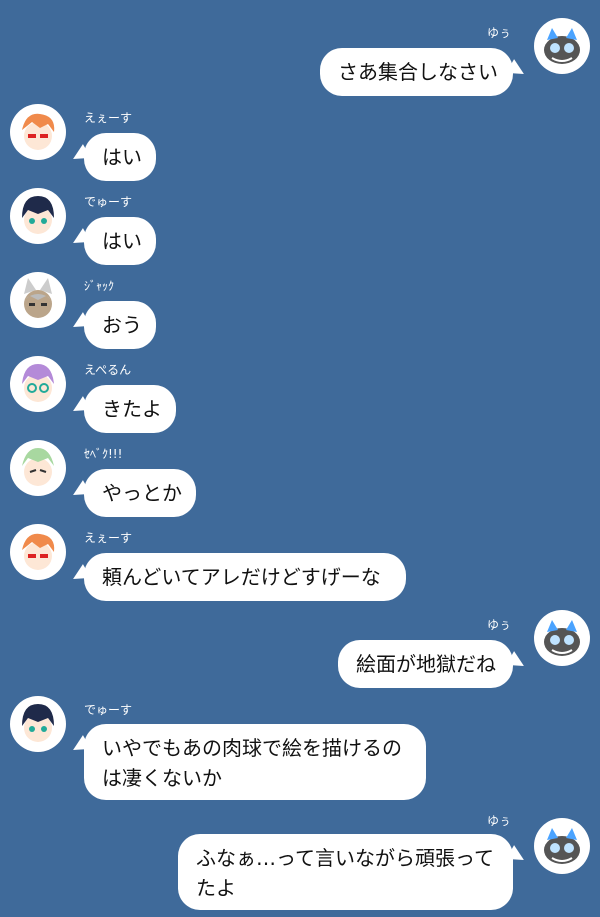 This screenshot has height=917, width=600. What do you see at coordinates (416, 72) in the screenshot?
I see `message-bubble: さあ集合しなさい` at bounding box center [416, 72].